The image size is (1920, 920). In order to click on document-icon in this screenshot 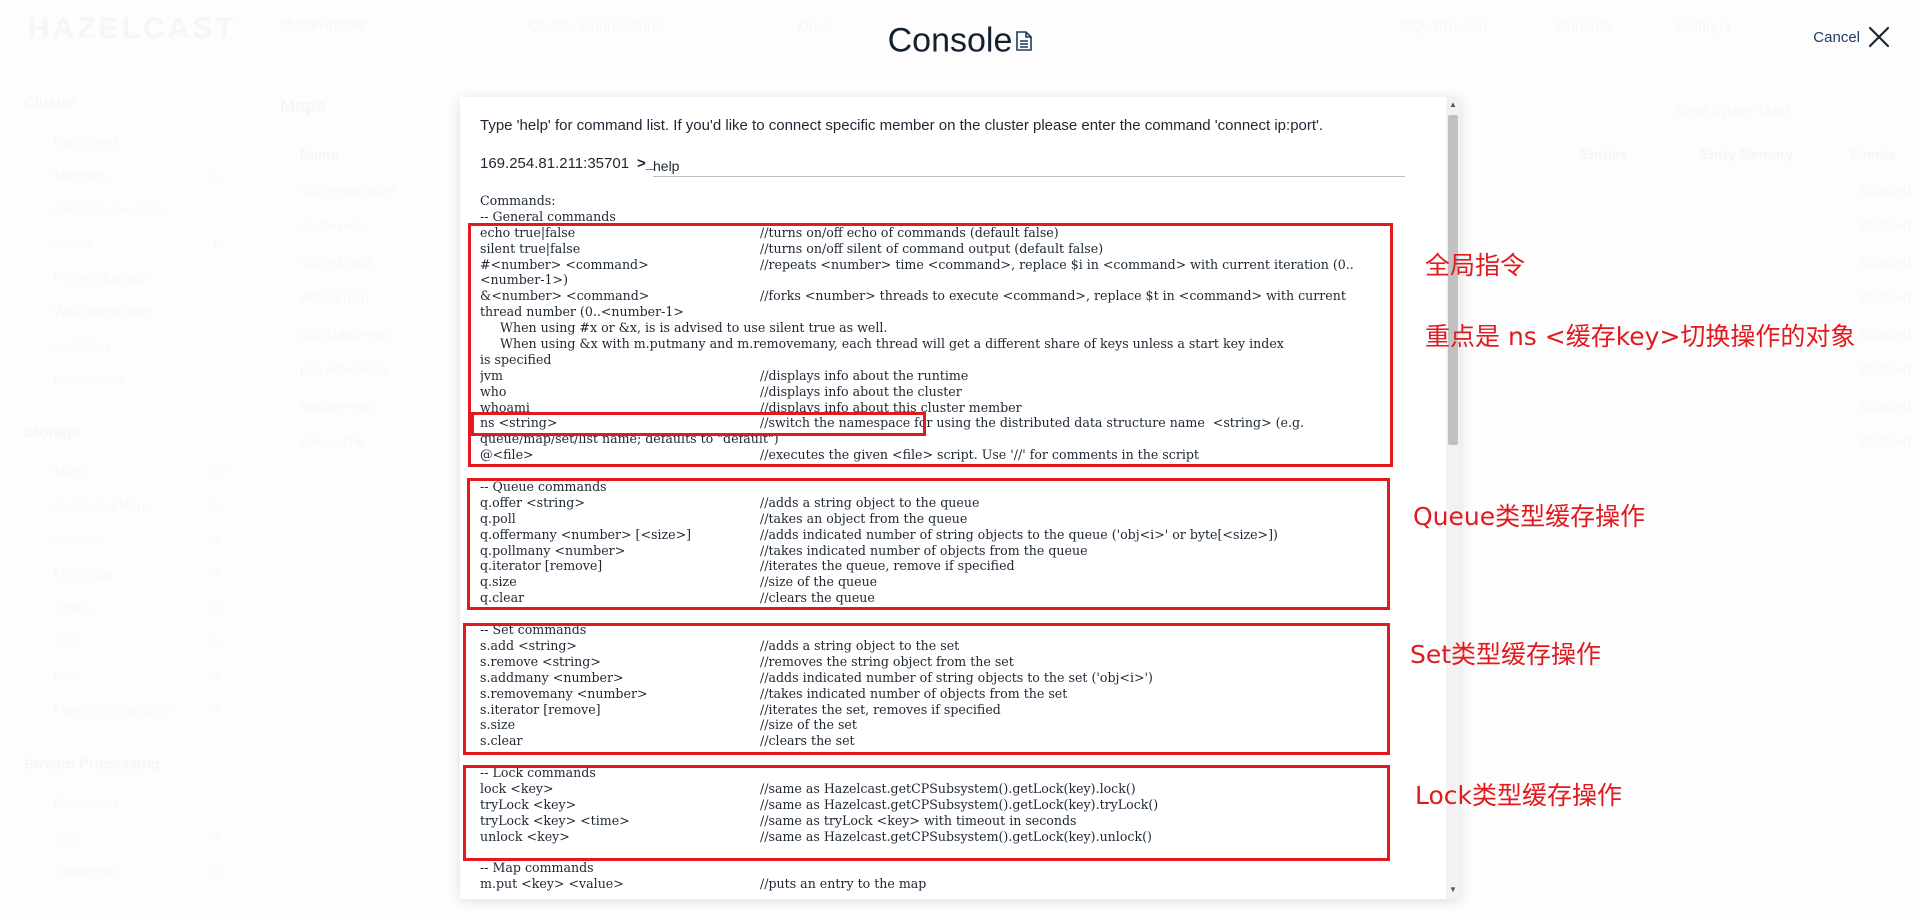, I will do `click(1024, 41)`.